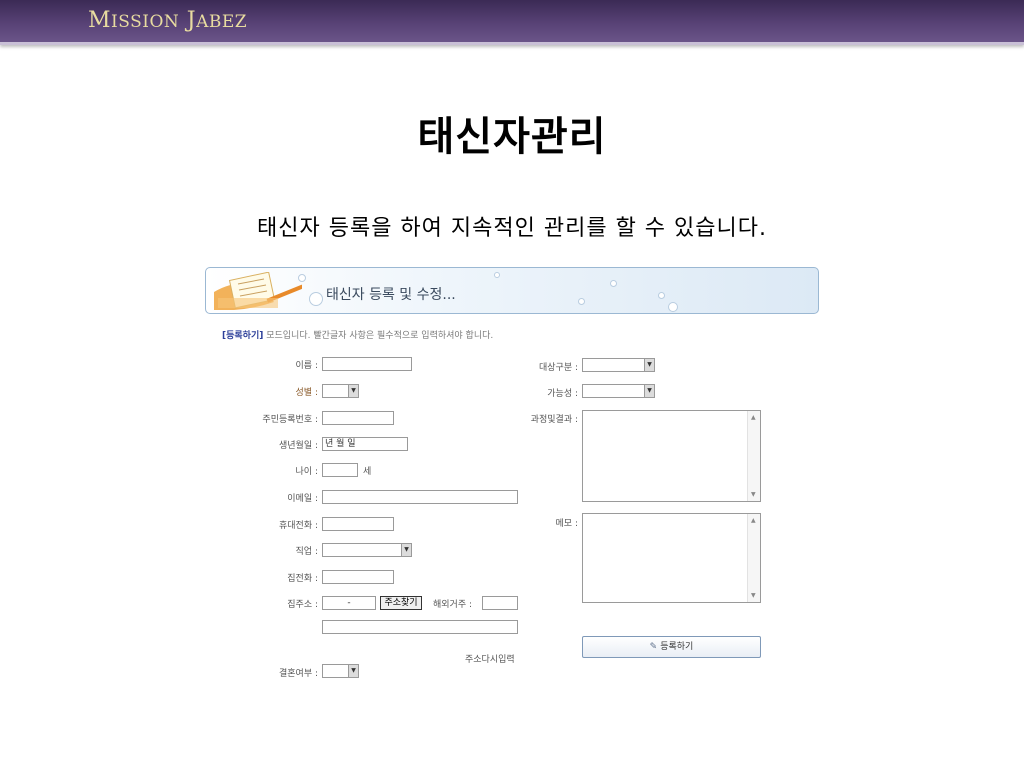 The height and width of the screenshot is (768, 1024). Describe the element at coordinates (298, 446) in the screenshot. I see `birthday-label: 생년월일 :` at that location.